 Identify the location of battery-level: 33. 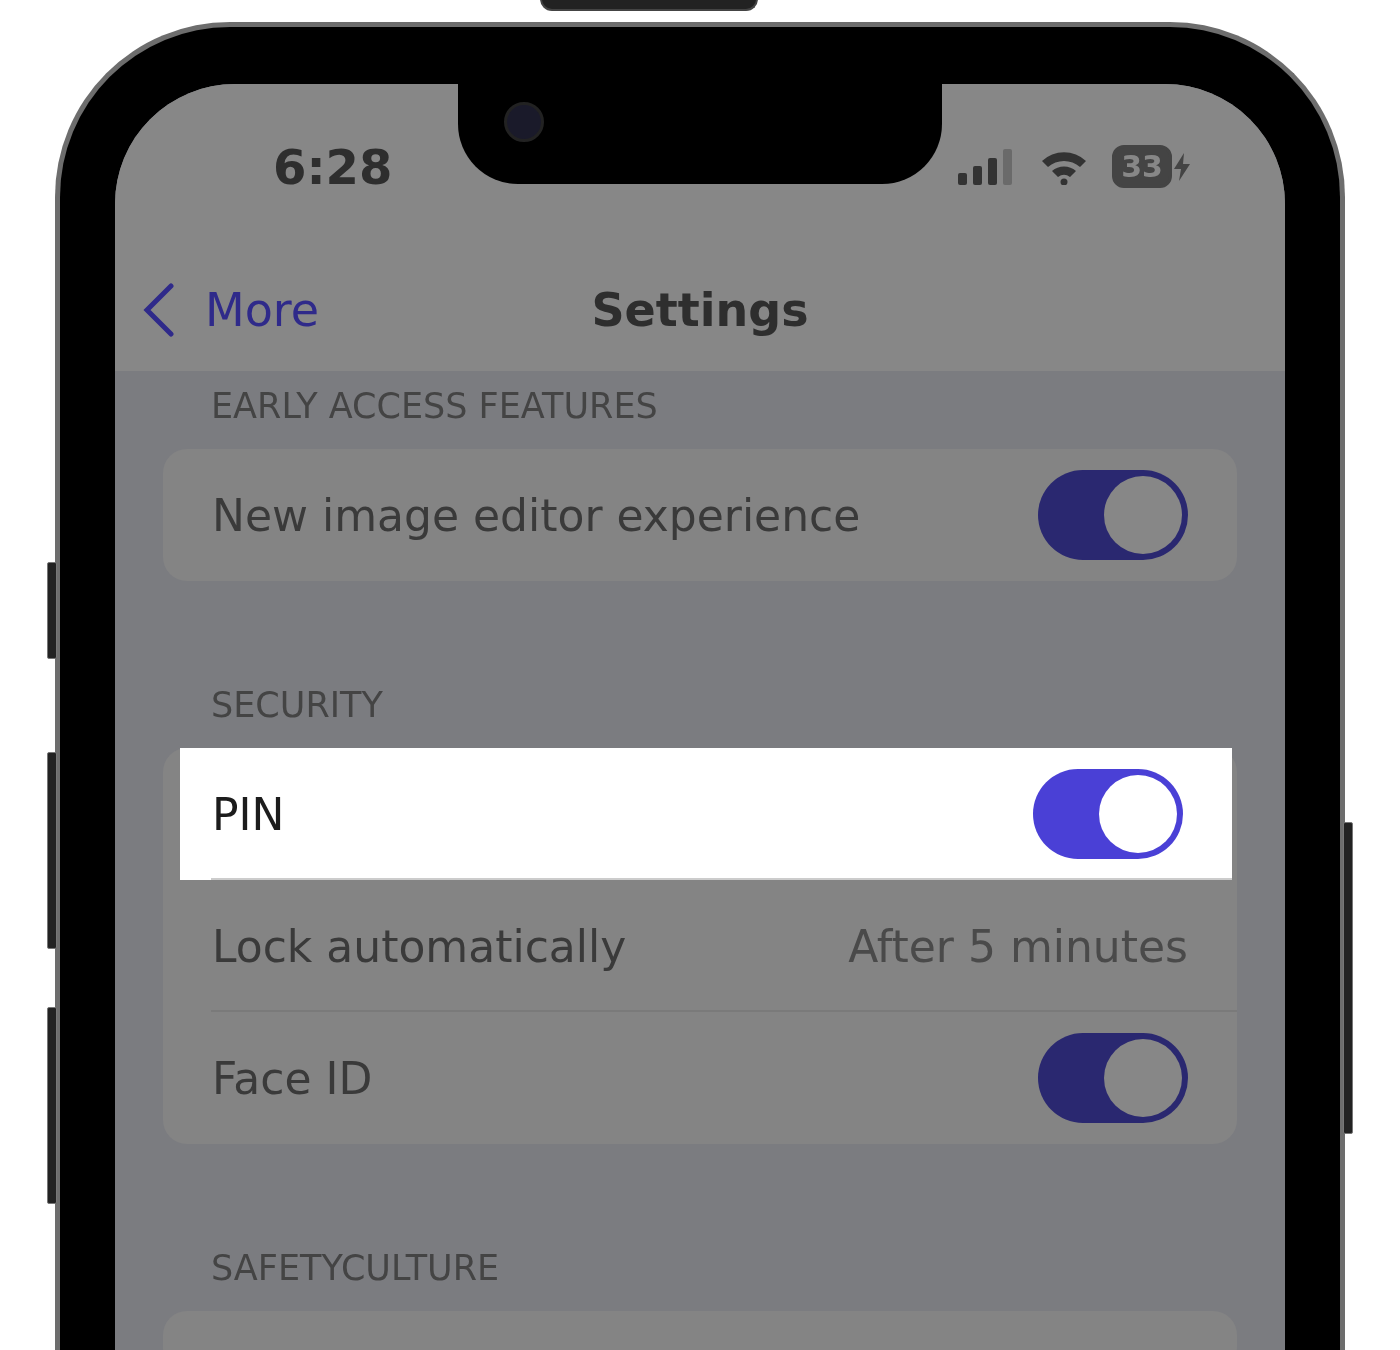
(1142, 166).